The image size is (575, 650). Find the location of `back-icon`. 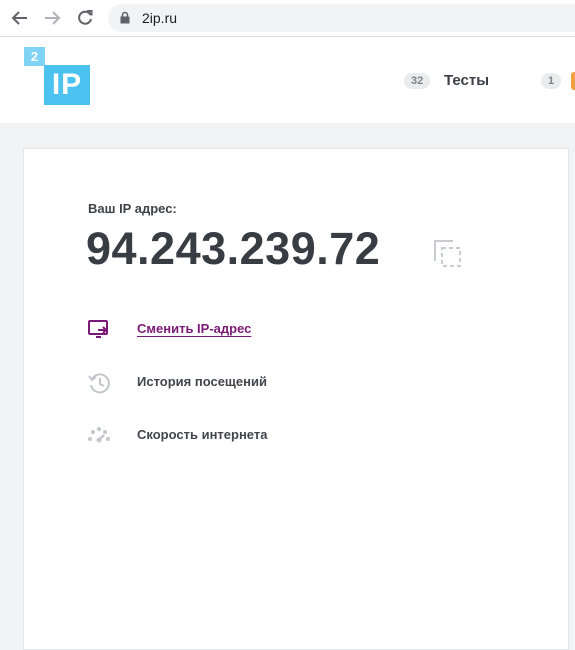

back-icon is located at coordinates (20, 18).